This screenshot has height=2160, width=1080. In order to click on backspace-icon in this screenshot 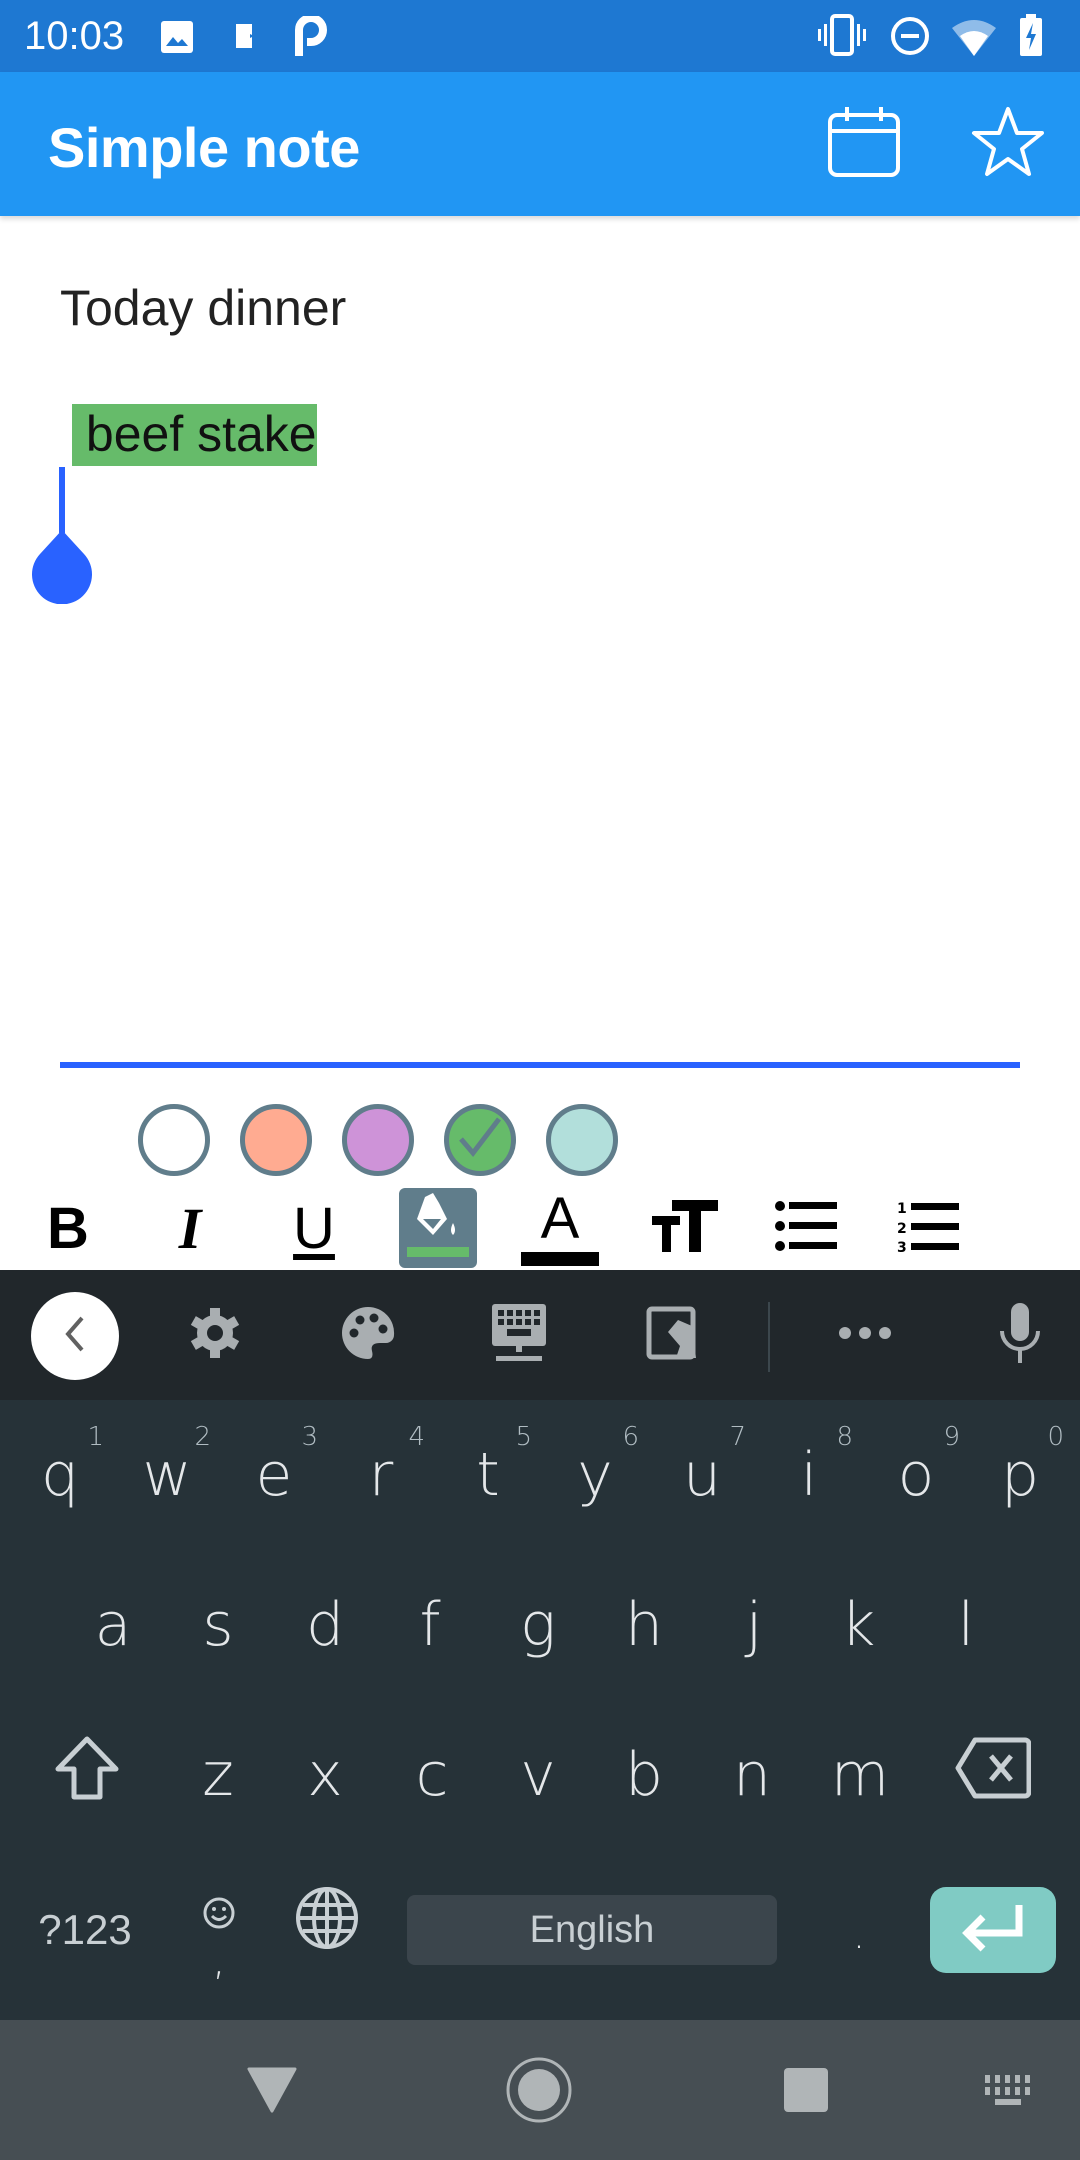, I will do `click(993, 1775)`.